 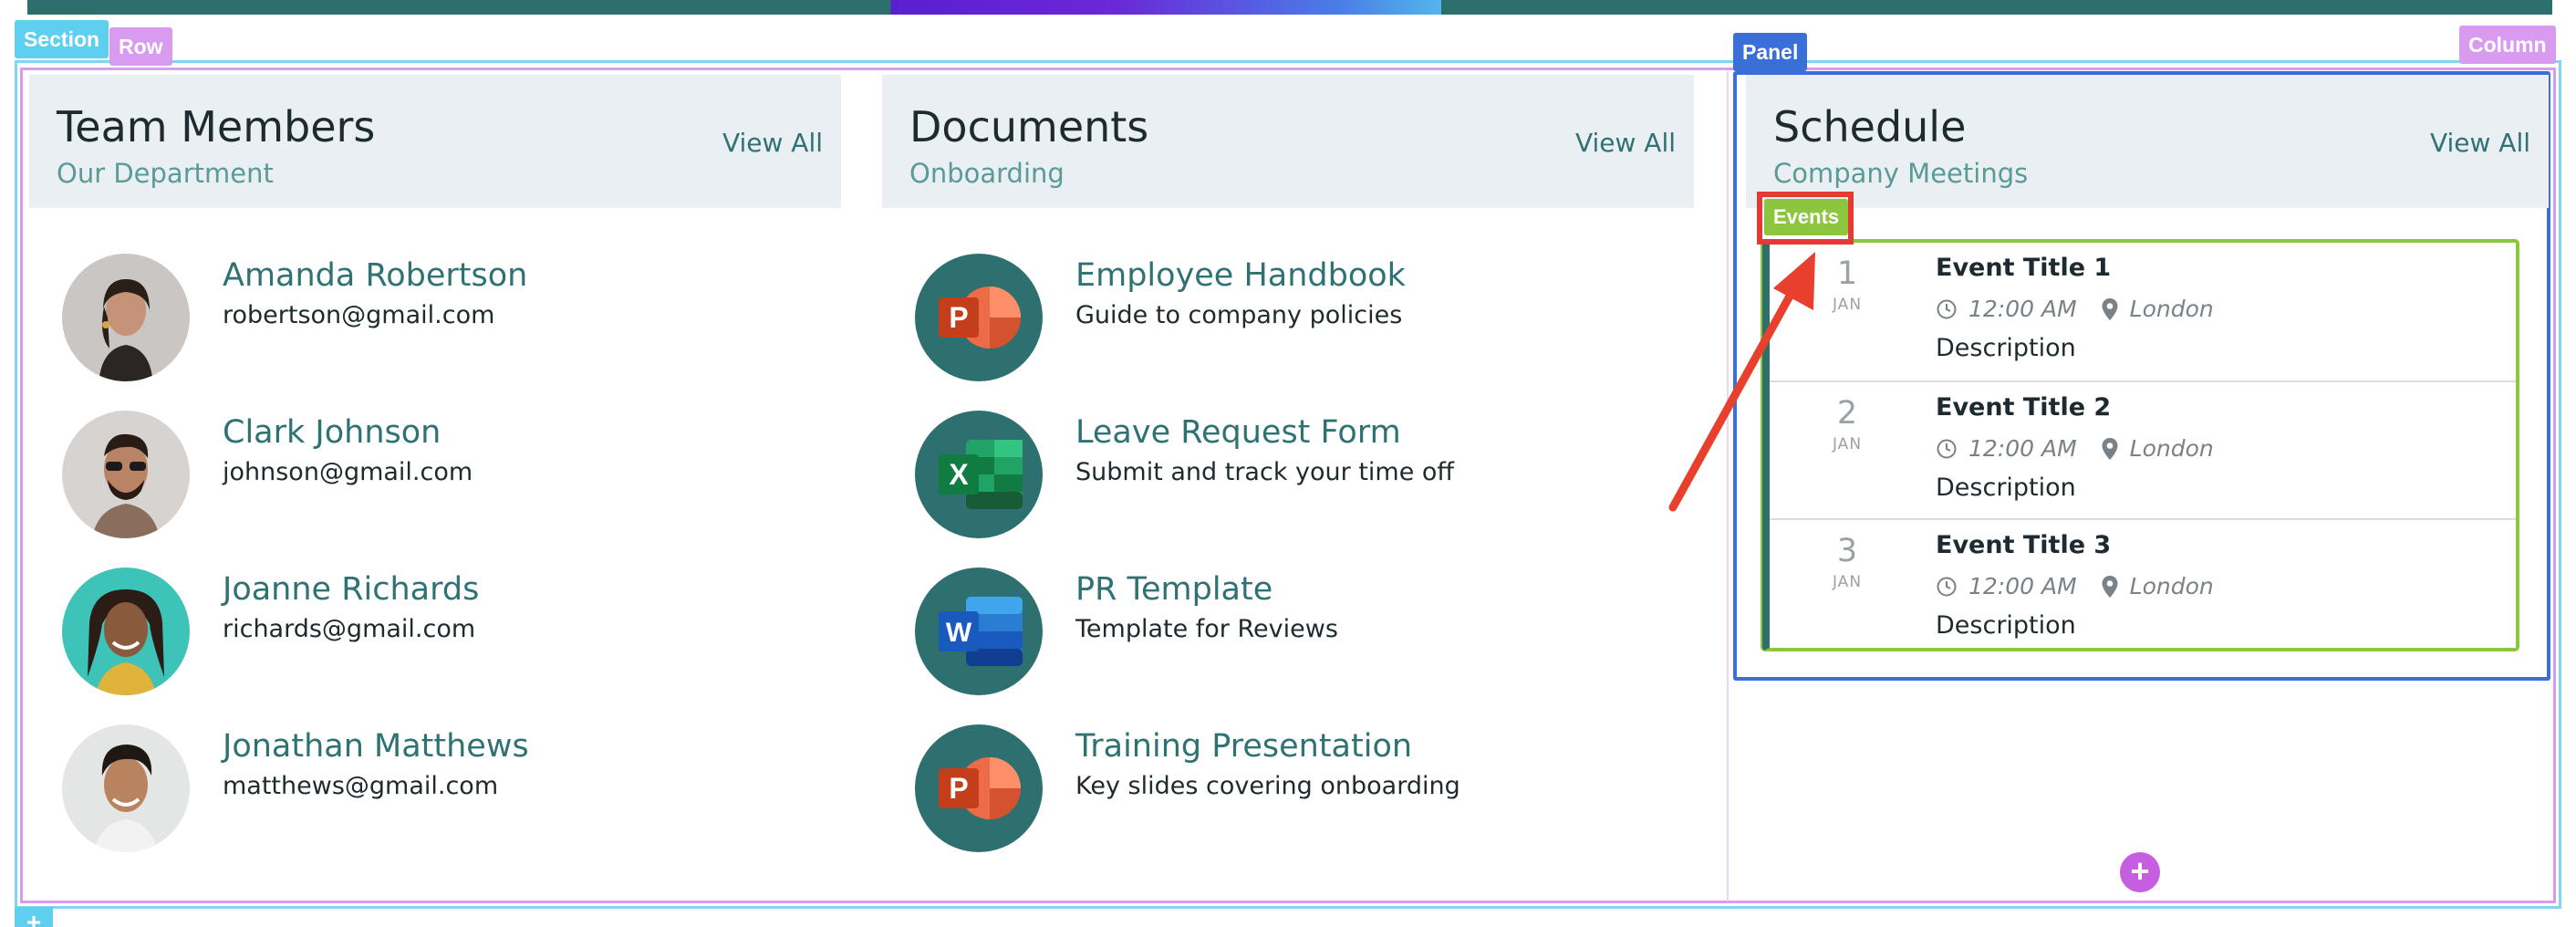 I want to click on event-day: 1, so click(x=1847, y=273).